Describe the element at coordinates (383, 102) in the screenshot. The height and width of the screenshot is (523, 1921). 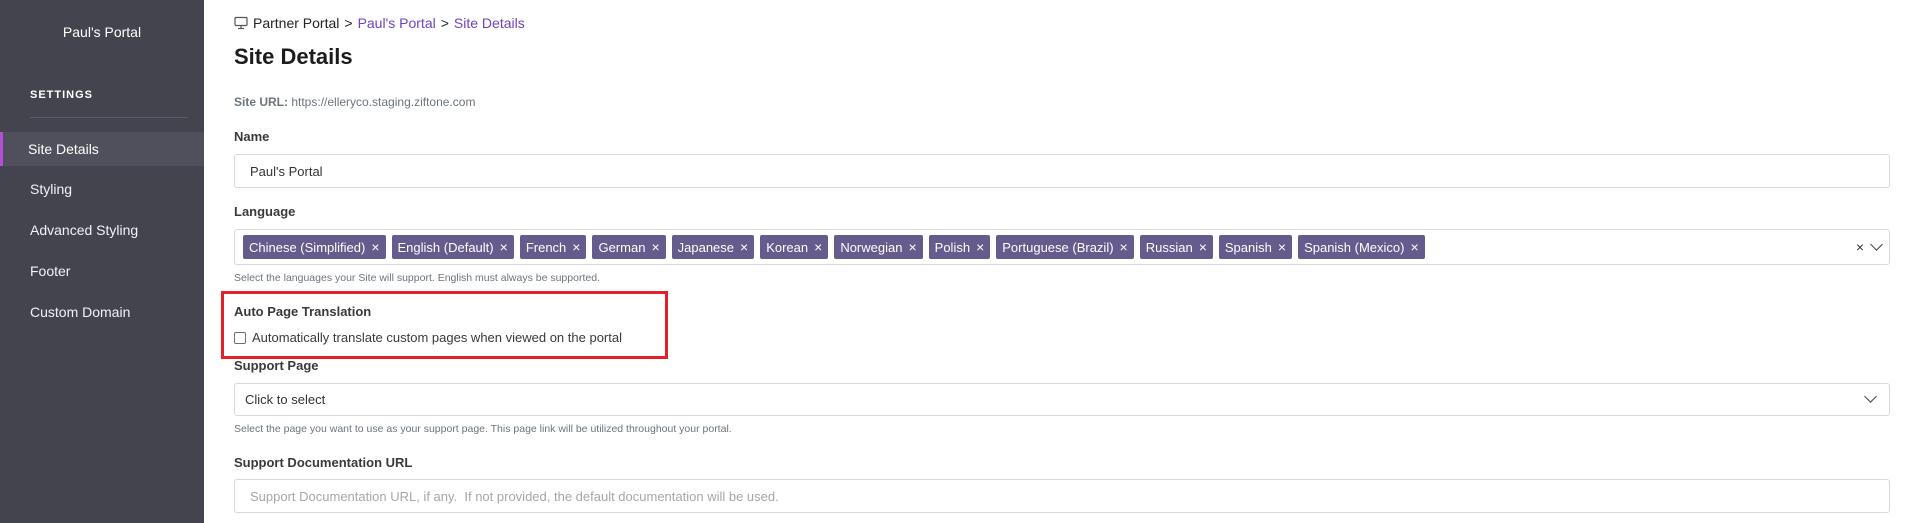
I see `site-url-value: https://elleryco.staging.ziftone.com` at that location.